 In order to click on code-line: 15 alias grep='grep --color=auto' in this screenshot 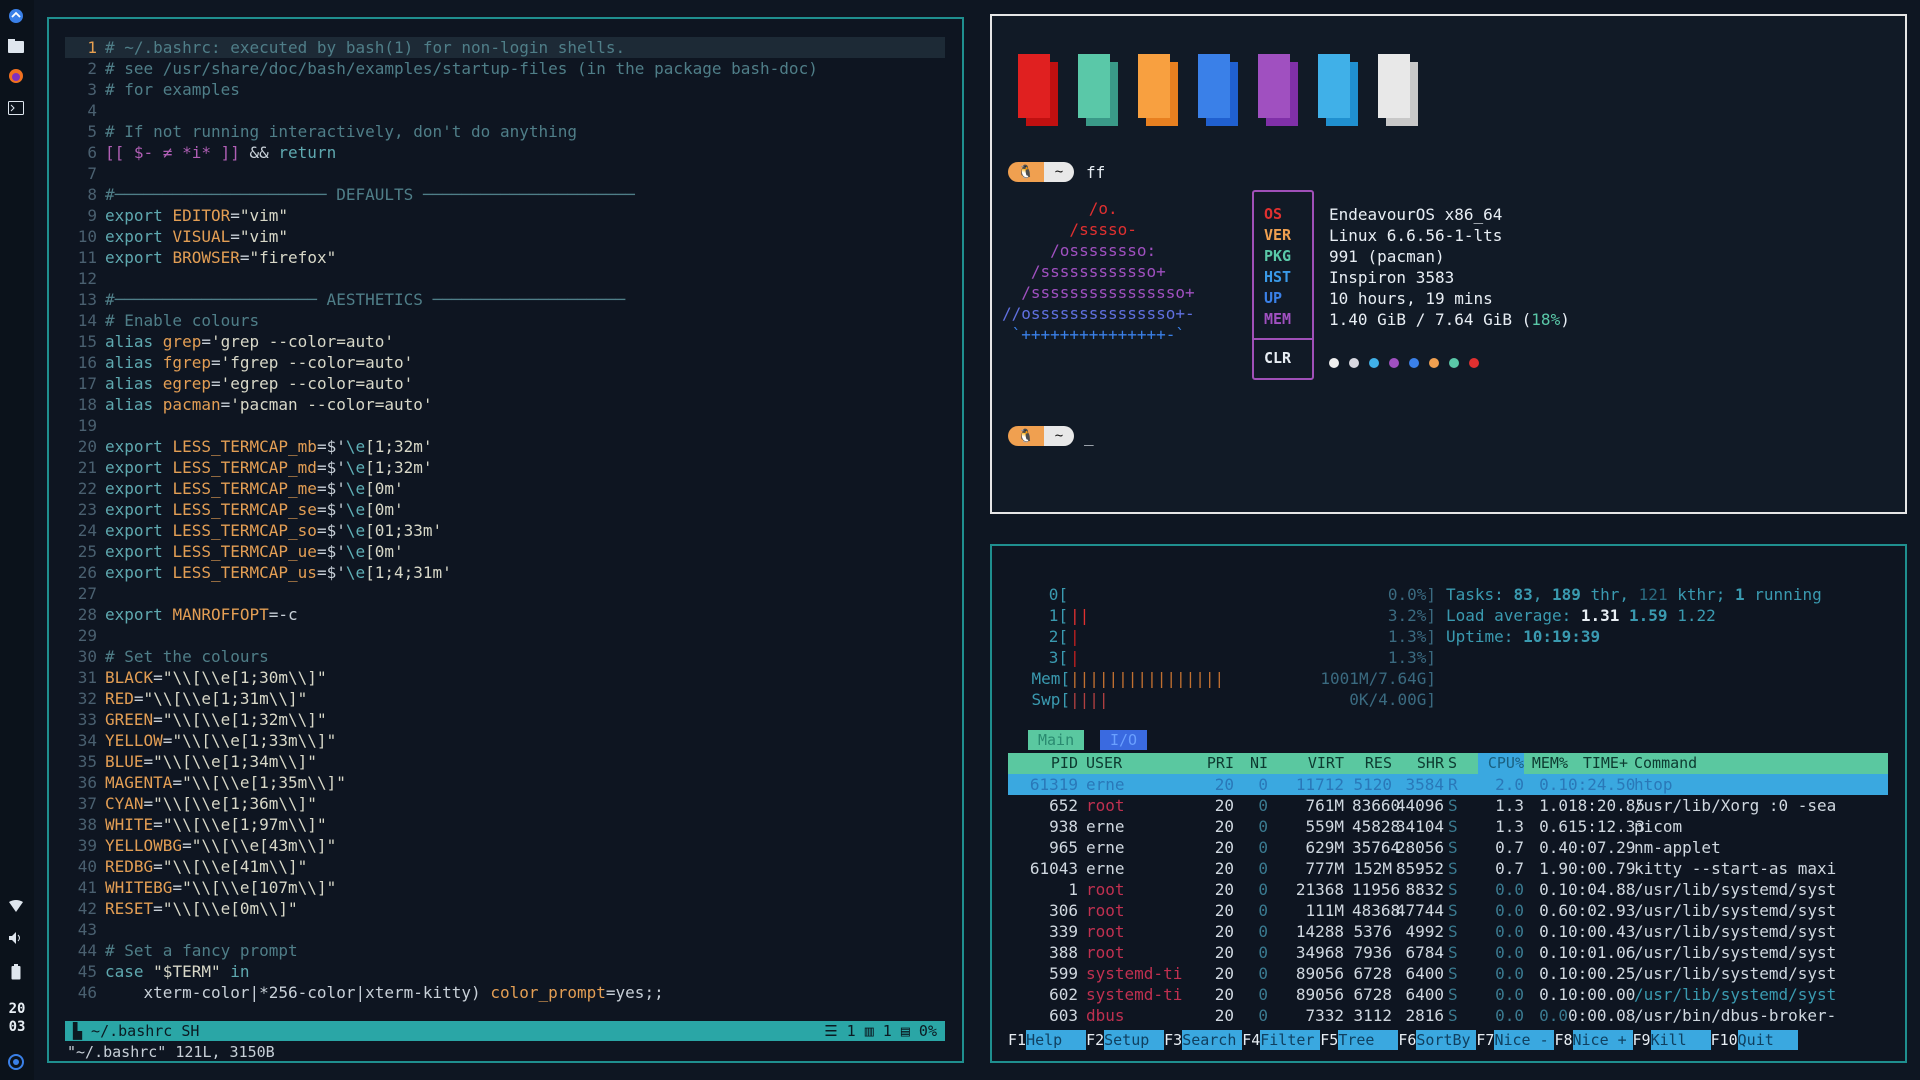, I will do `click(505, 341)`.